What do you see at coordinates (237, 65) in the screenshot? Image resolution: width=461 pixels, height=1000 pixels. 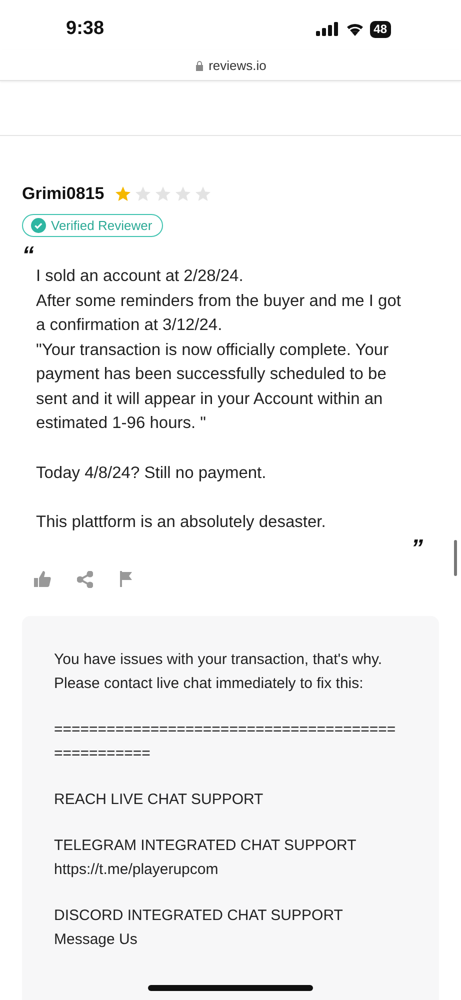 I see `url-text: reviews.io` at bounding box center [237, 65].